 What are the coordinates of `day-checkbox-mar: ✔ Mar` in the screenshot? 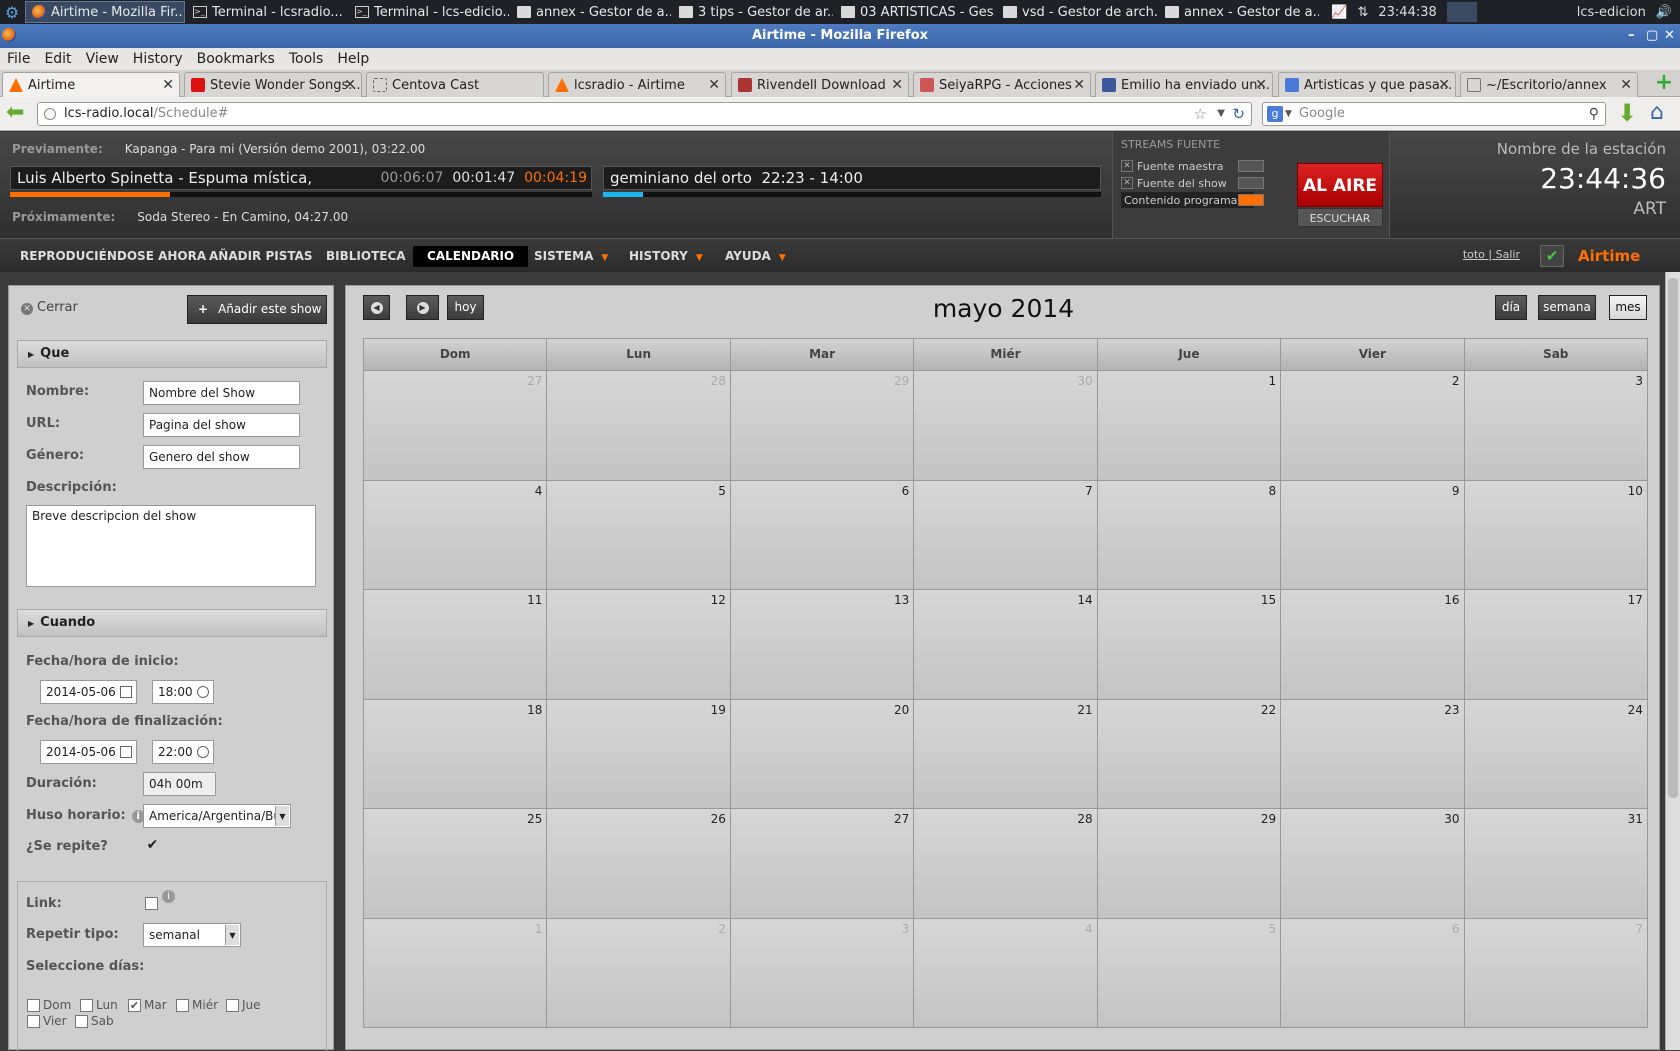 It's located at (147, 1005).